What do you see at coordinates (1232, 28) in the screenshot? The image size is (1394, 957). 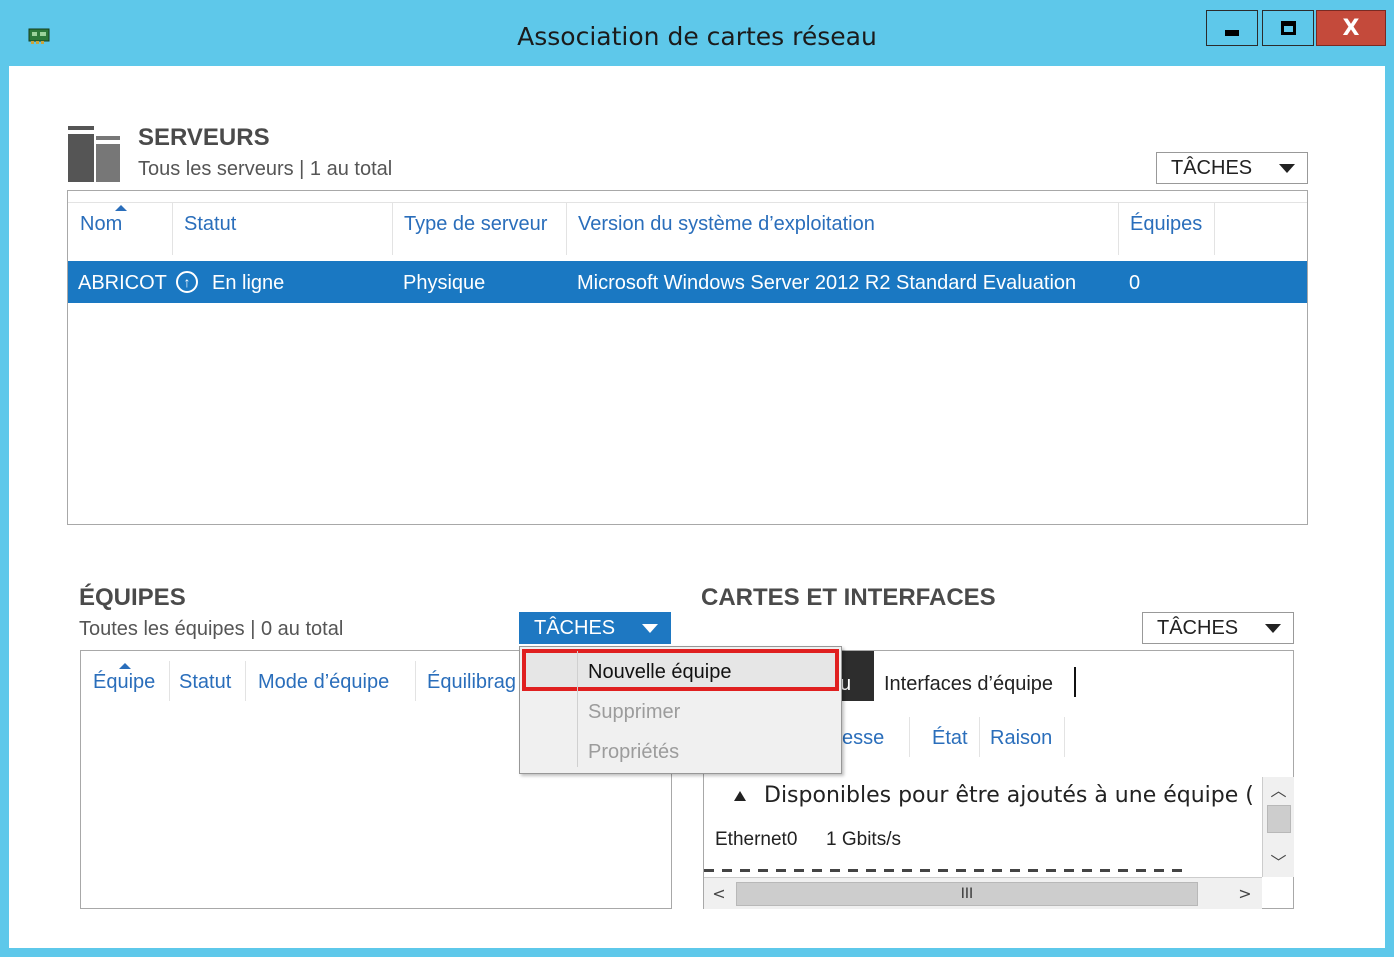 I see `minimize-button` at bounding box center [1232, 28].